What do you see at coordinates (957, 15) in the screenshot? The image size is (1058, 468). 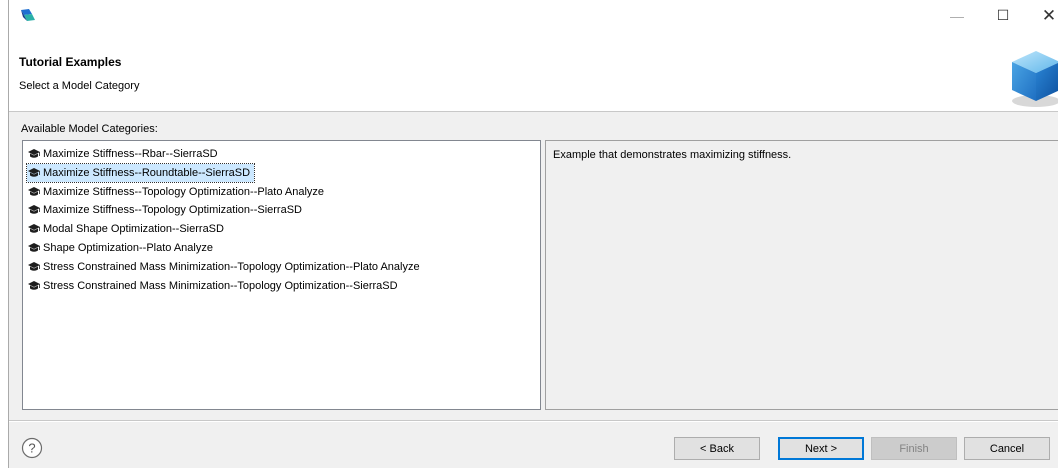 I see `minimize-button: —` at bounding box center [957, 15].